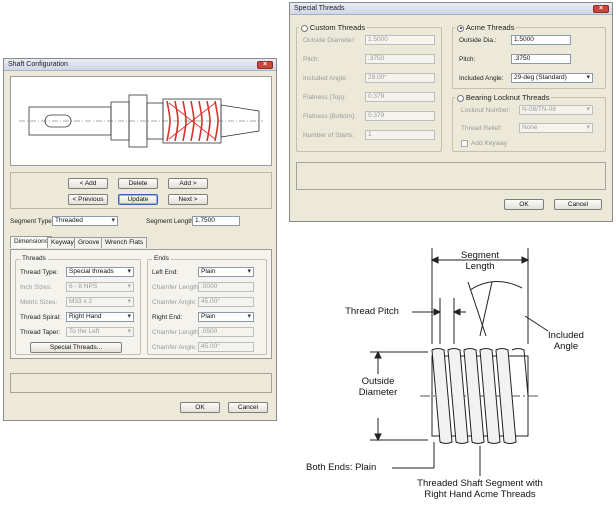 The width and height of the screenshot is (616, 505). Describe the element at coordinates (540, 77) in the screenshot. I see `acme-included-angle-value: 29-deg (Standard)` at that location.